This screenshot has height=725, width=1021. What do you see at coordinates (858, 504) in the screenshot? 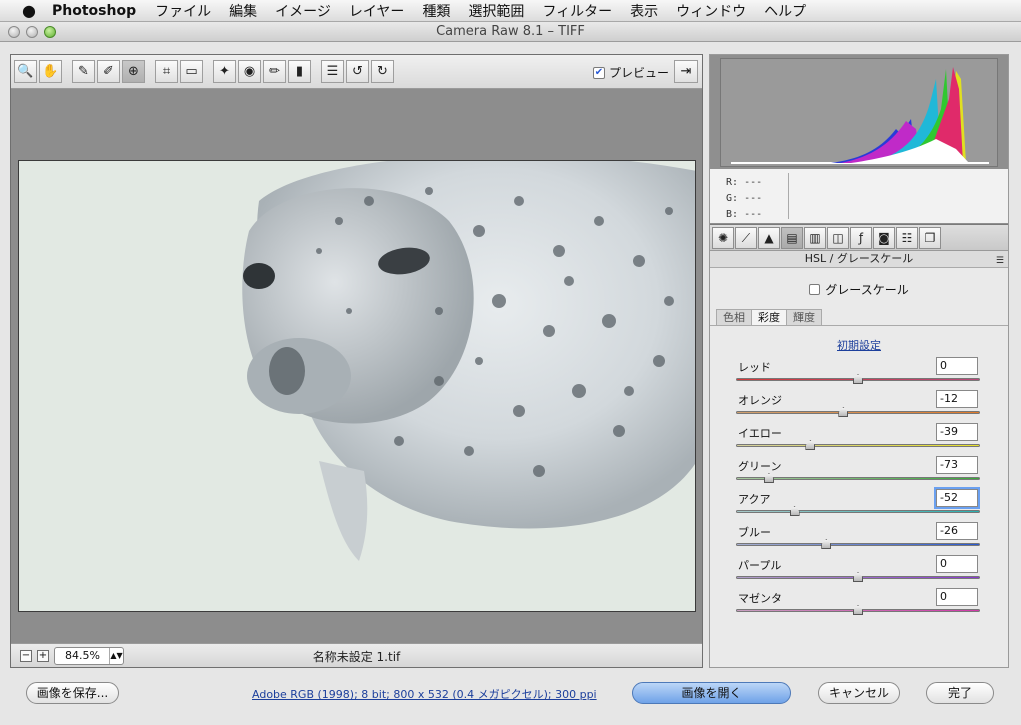
I see `slider-aqua: アクア -52` at bounding box center [858, 504].